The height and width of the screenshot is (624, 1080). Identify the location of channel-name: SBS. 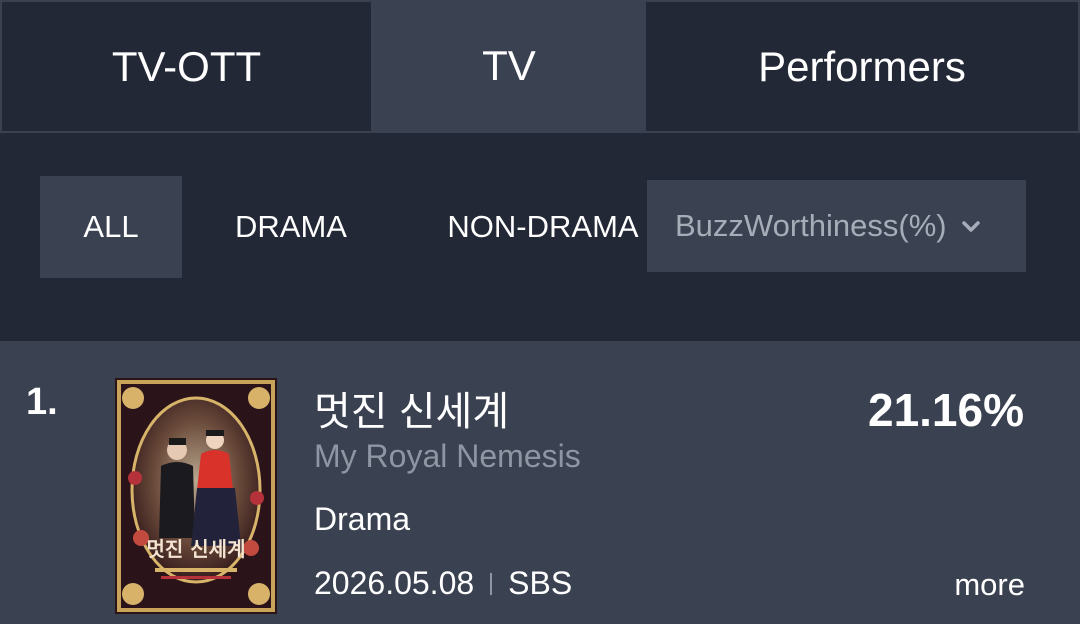
(540, 583).